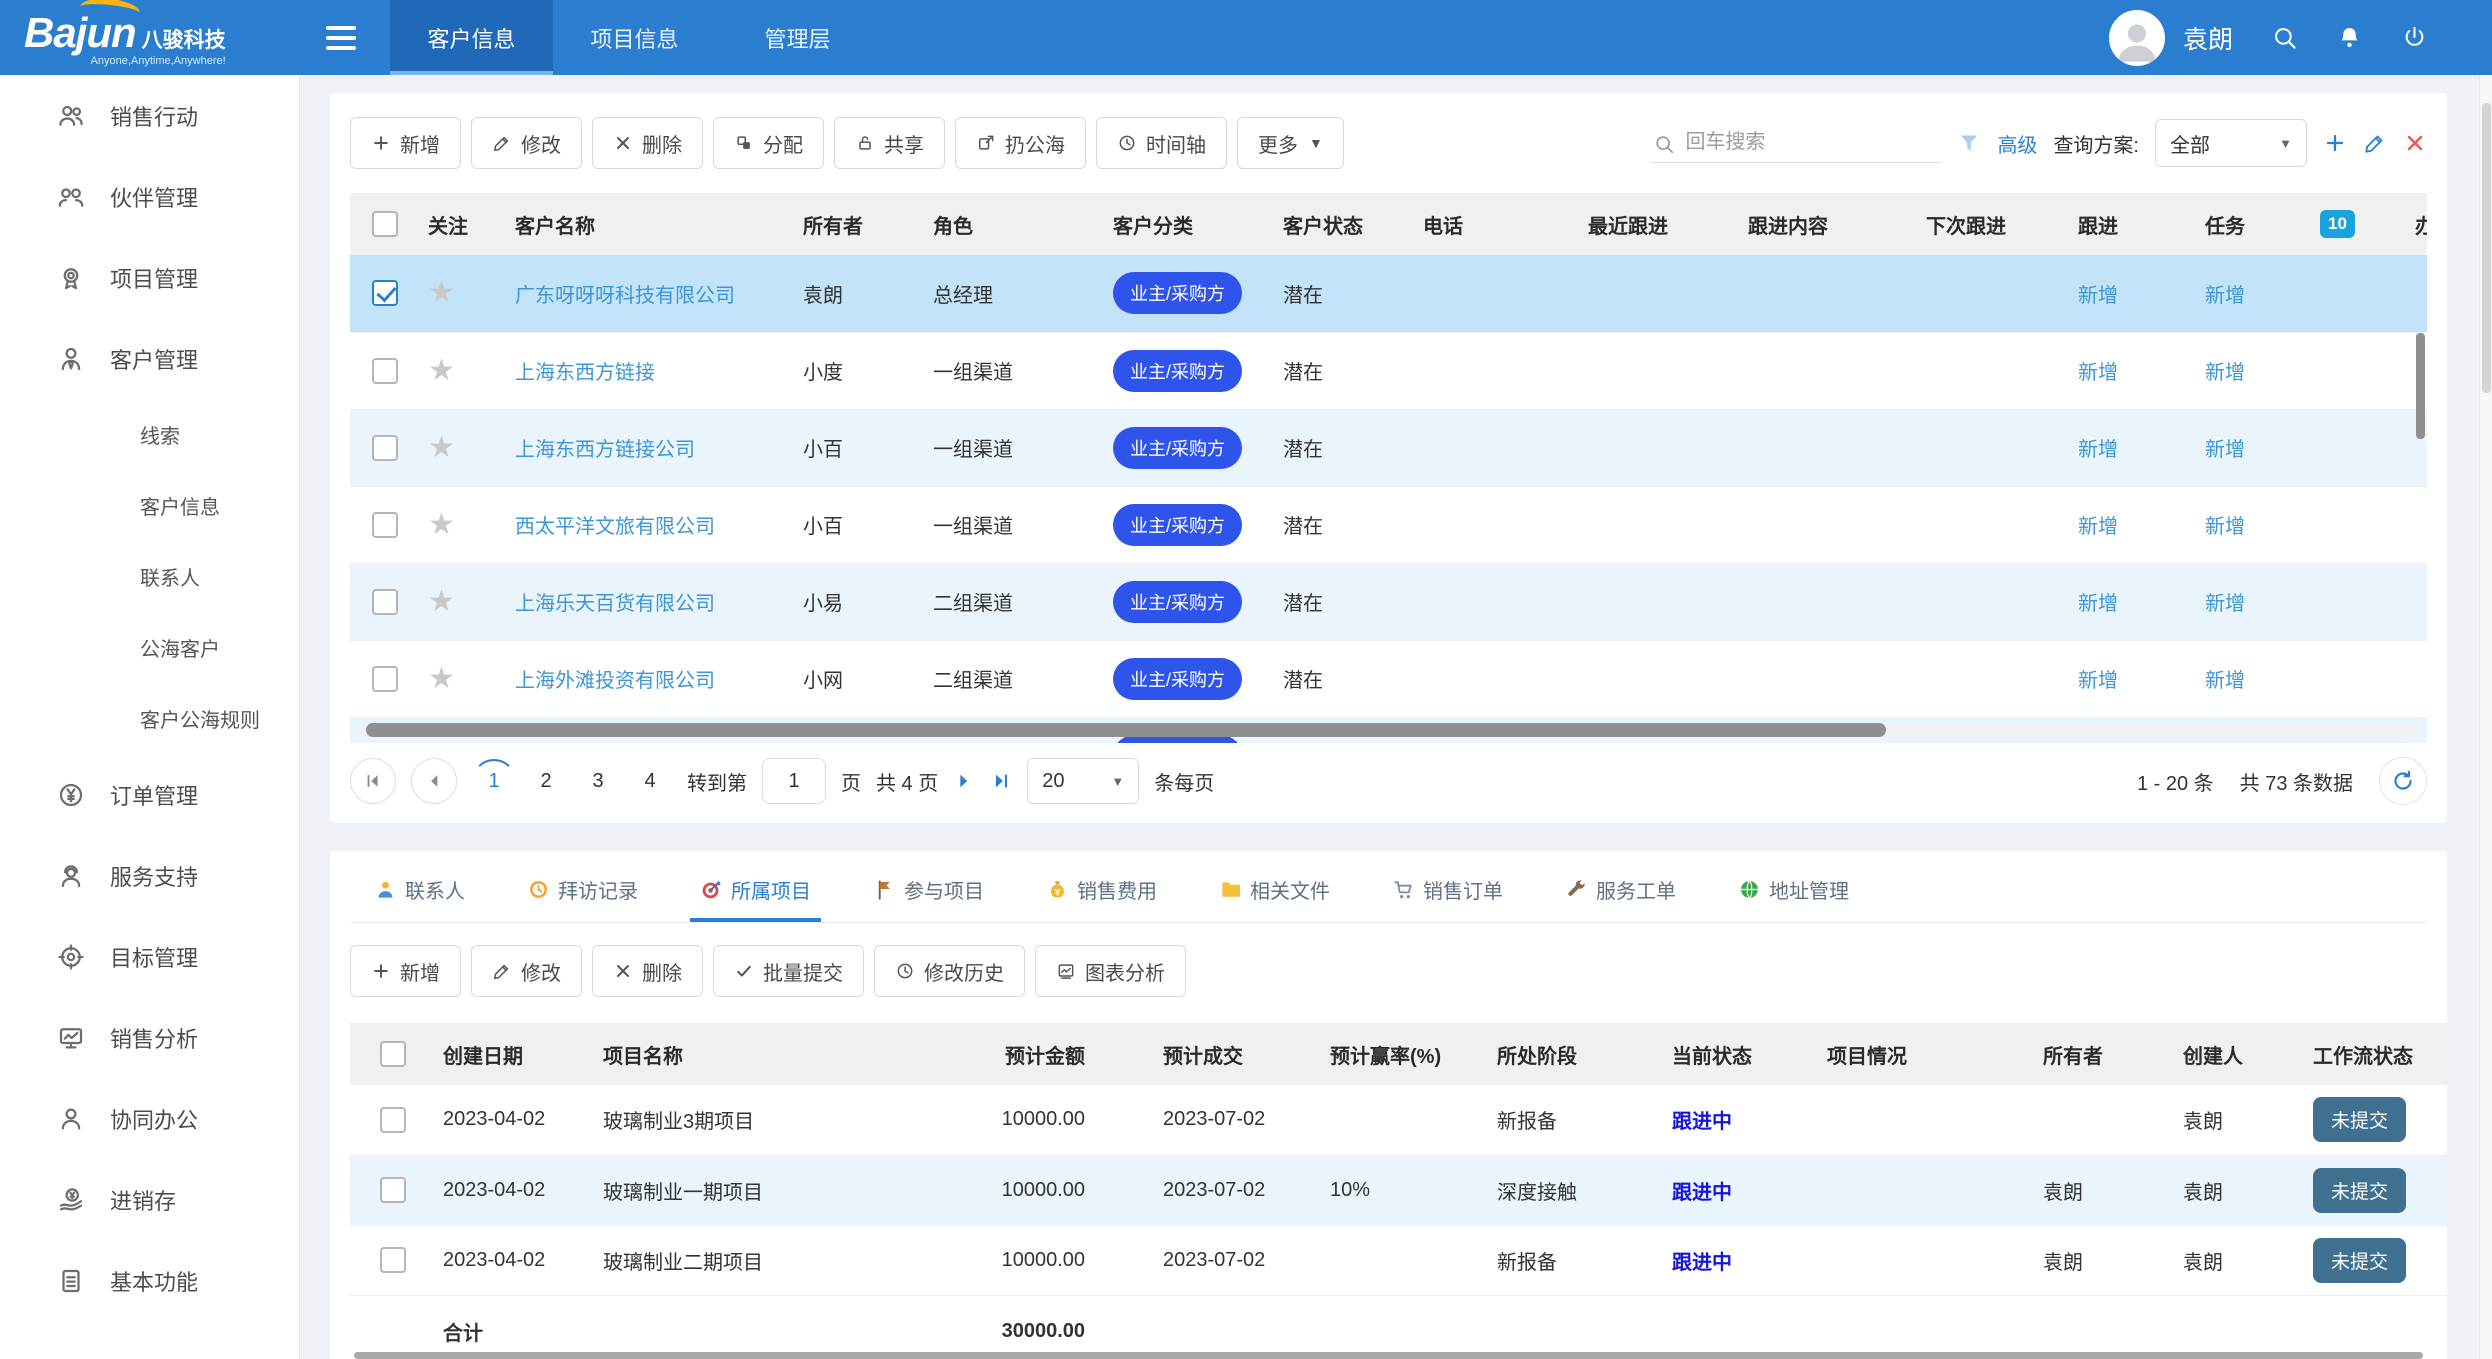  What do you see at coordinates (2420, 386) in the screenshot?
I see `vertical-scrollbar-thumb` at bounding box center [2420, 386].